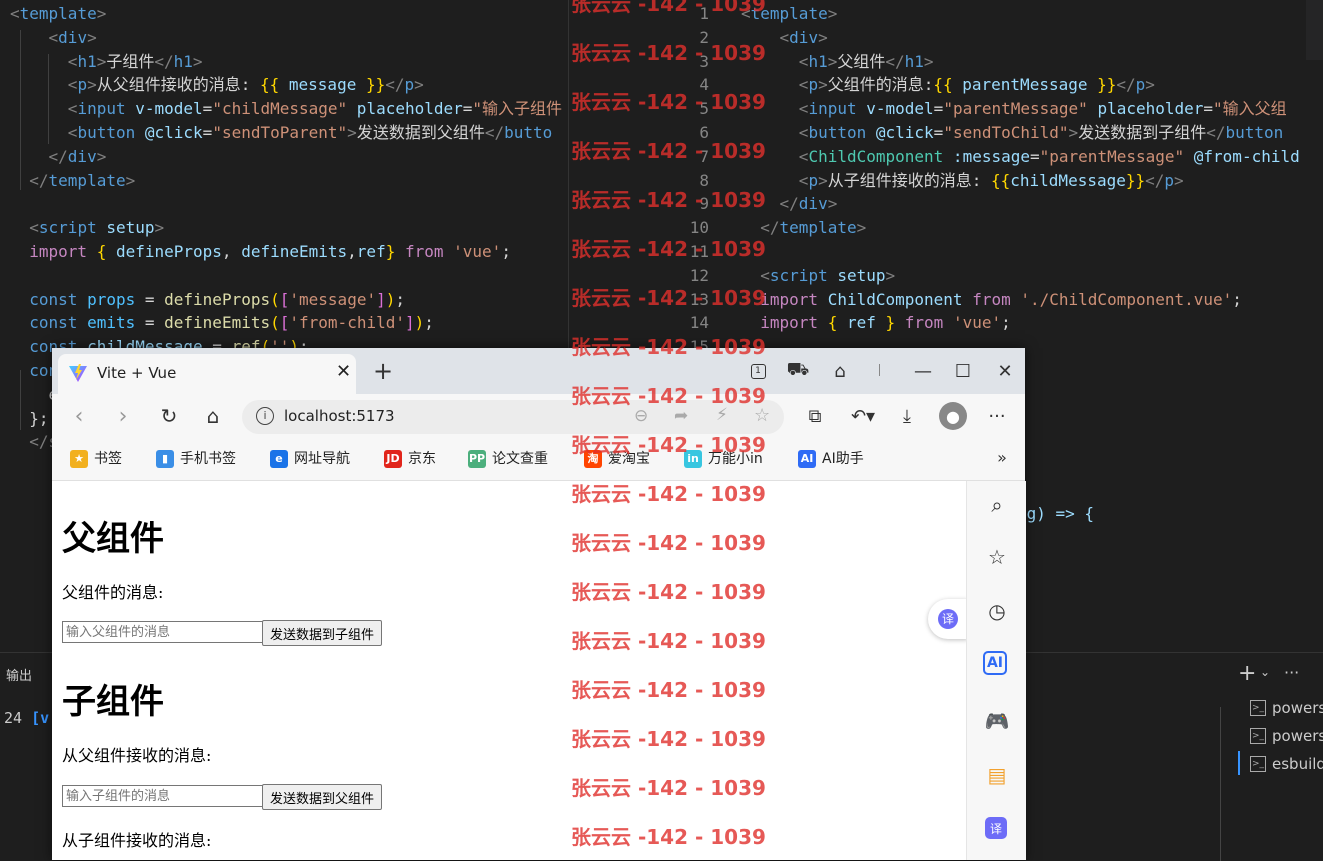 This screenshot has height=861, width=1323. I want to click on bookmark-item: e 网址导航, so click(310, 459).